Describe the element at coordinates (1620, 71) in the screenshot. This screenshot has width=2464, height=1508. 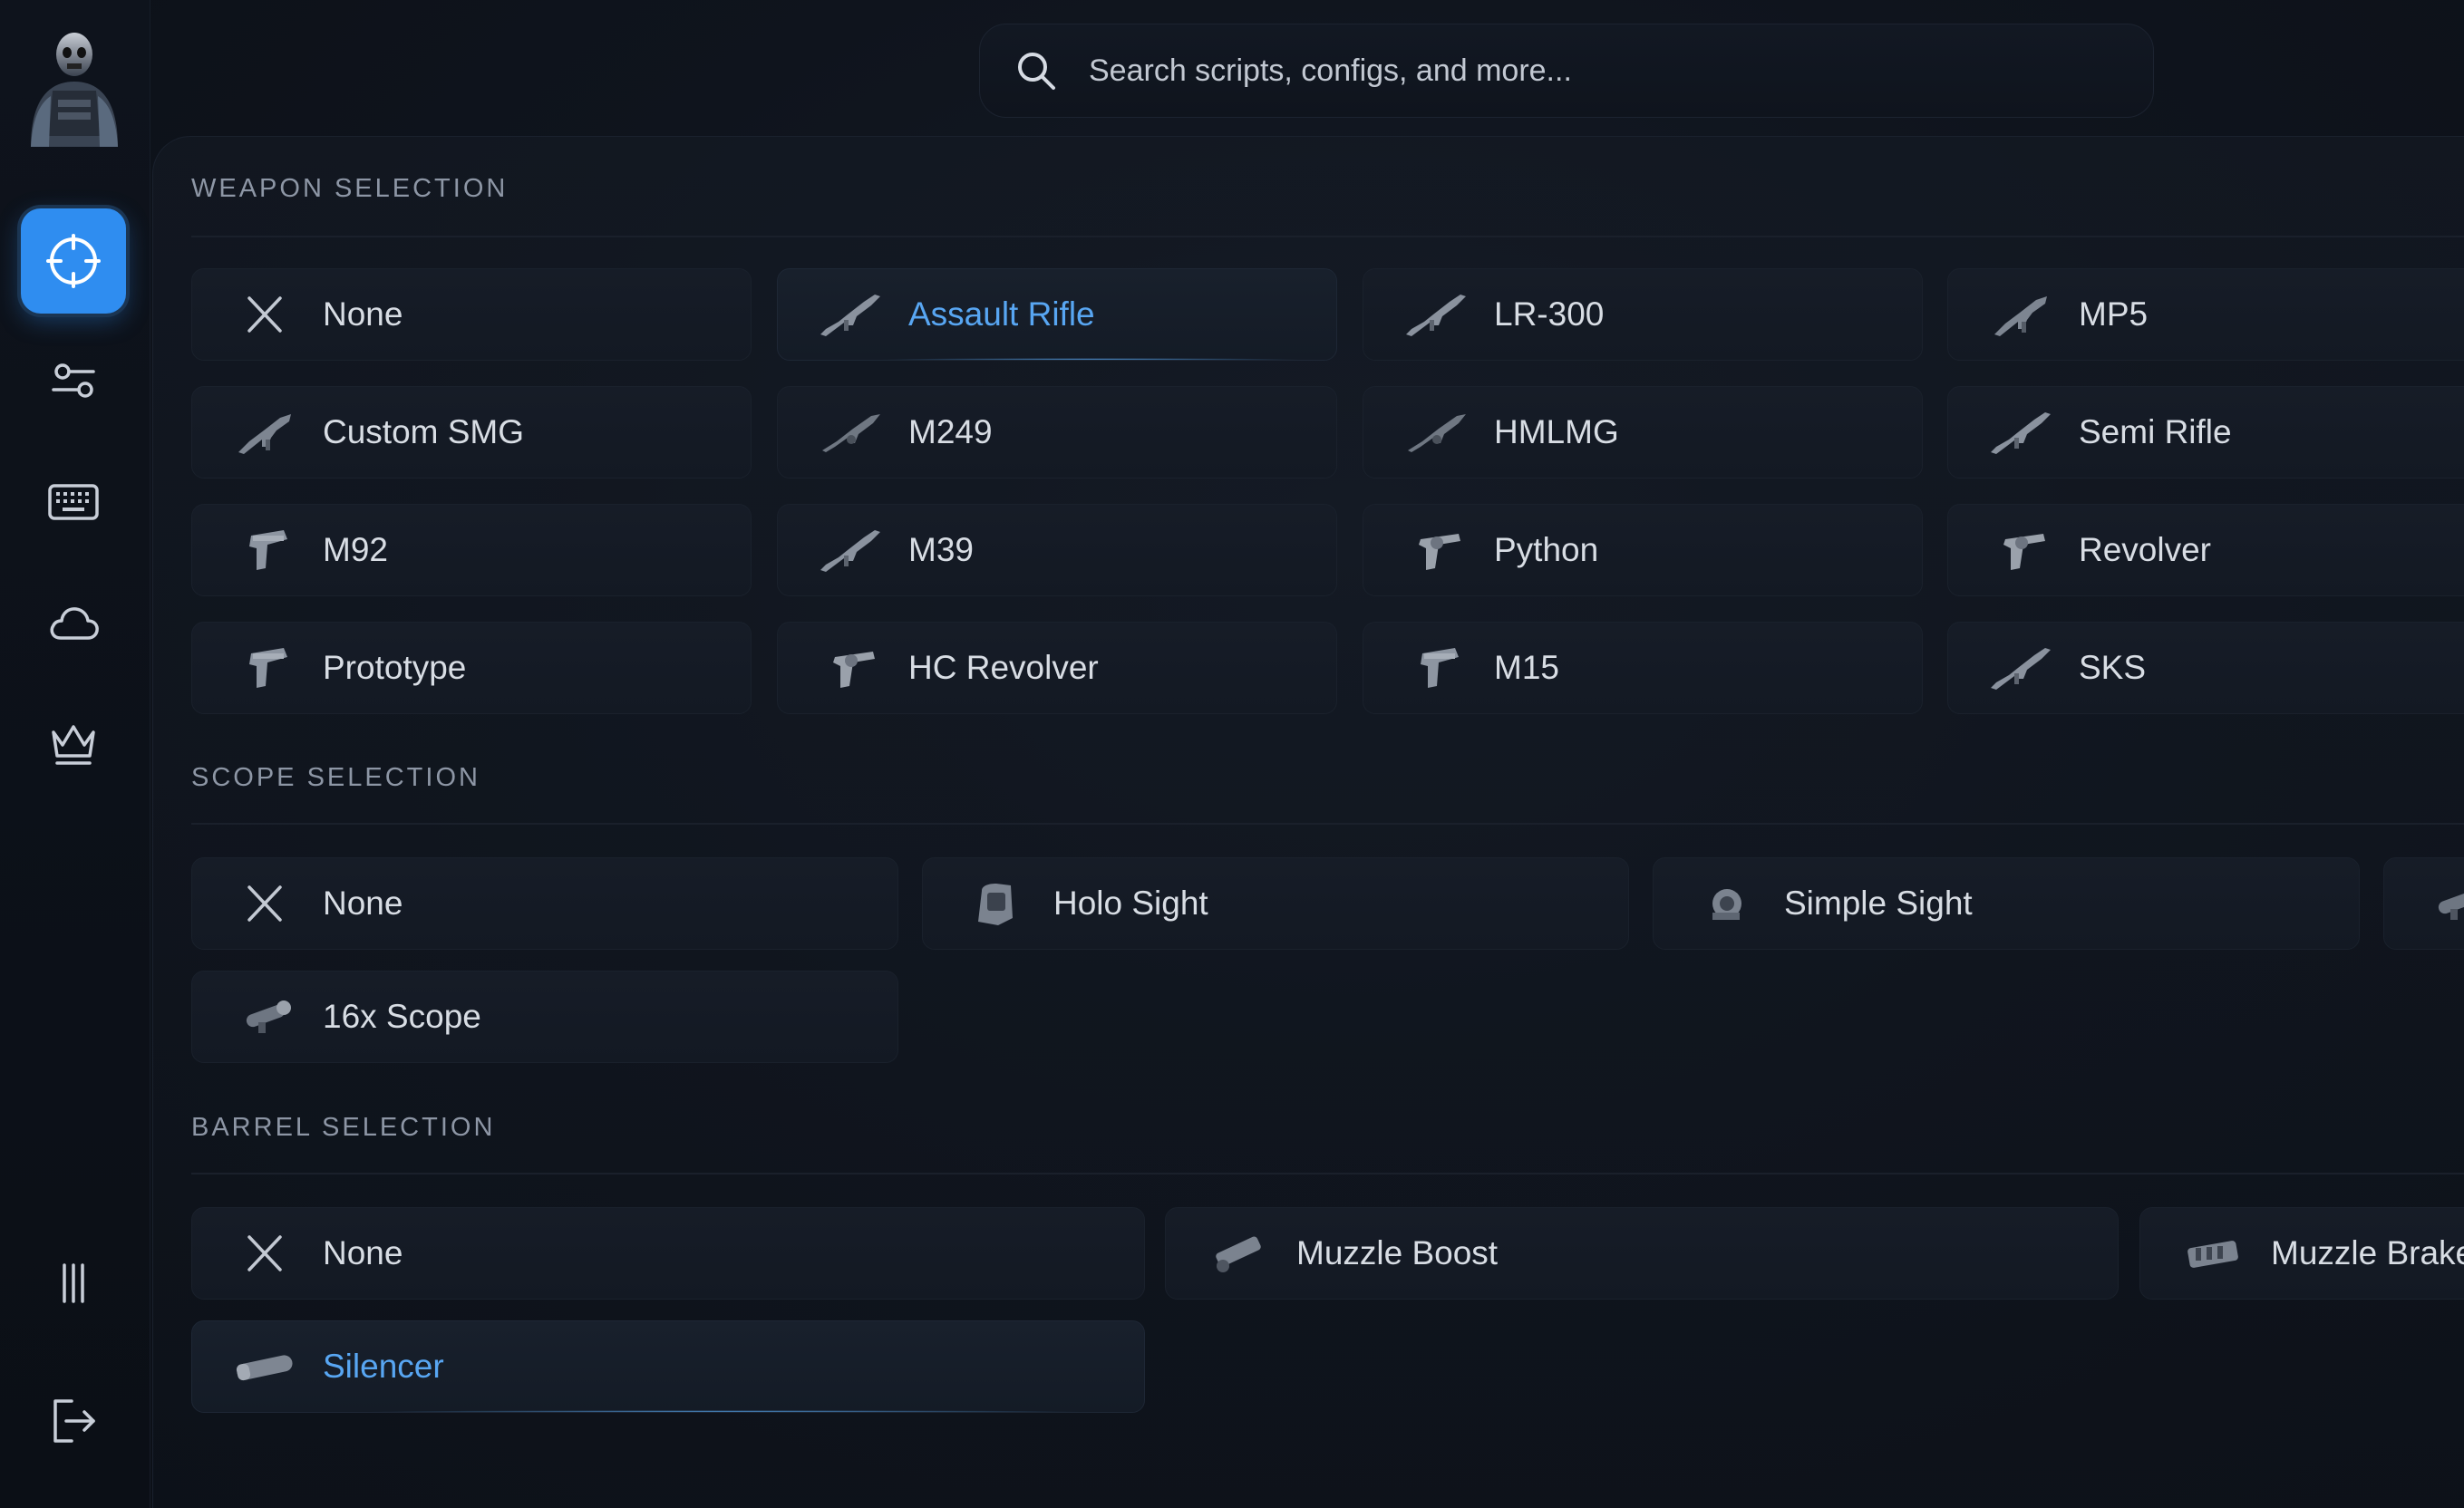
I see `search-input` at that location.